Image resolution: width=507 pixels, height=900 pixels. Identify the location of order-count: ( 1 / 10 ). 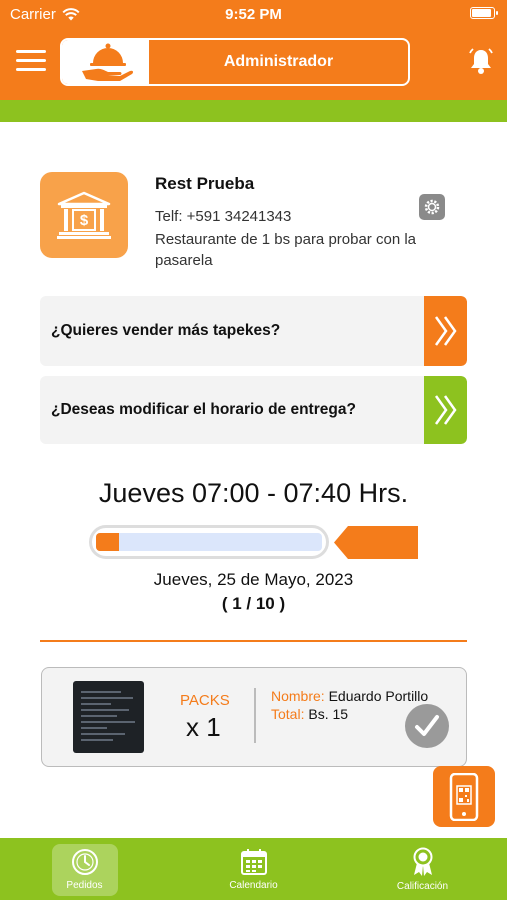
(253, 603).